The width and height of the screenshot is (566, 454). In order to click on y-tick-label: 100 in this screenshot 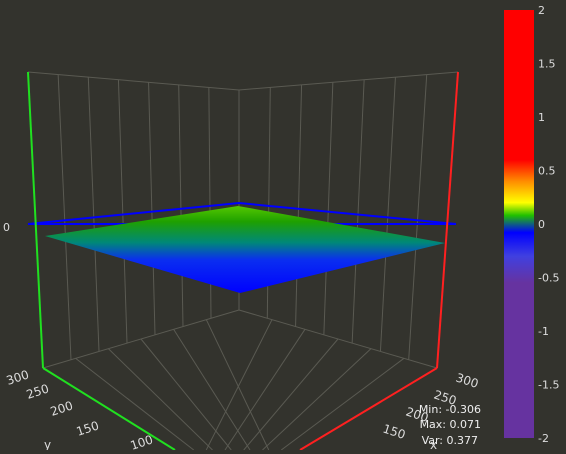, I will do `click(142, 441)`.